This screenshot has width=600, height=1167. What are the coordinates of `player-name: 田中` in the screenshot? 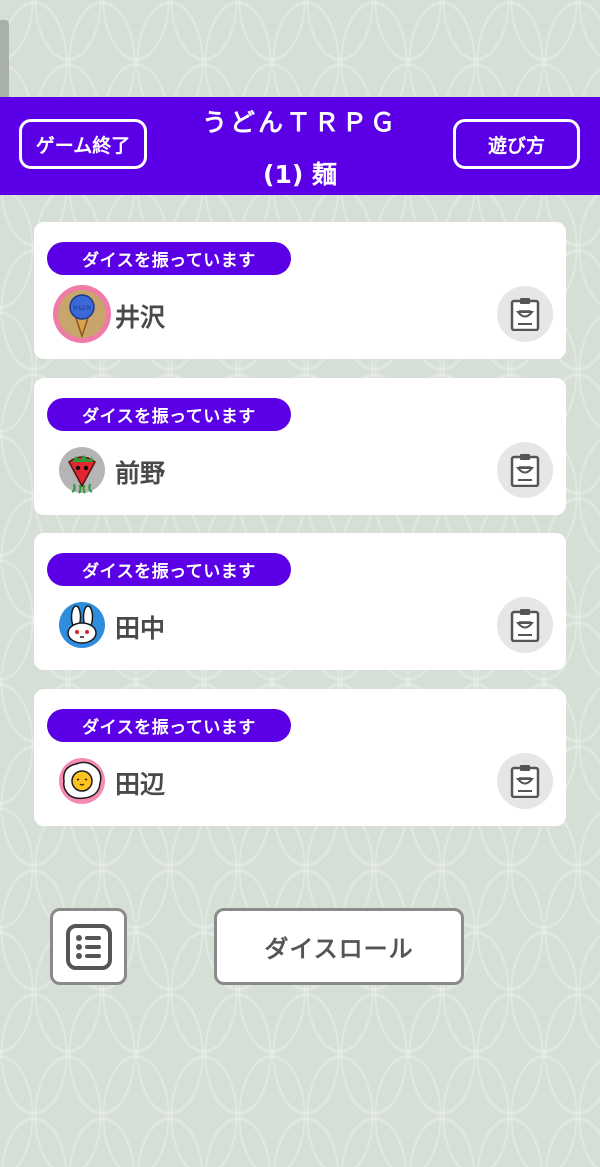 It's located at (140, 628).